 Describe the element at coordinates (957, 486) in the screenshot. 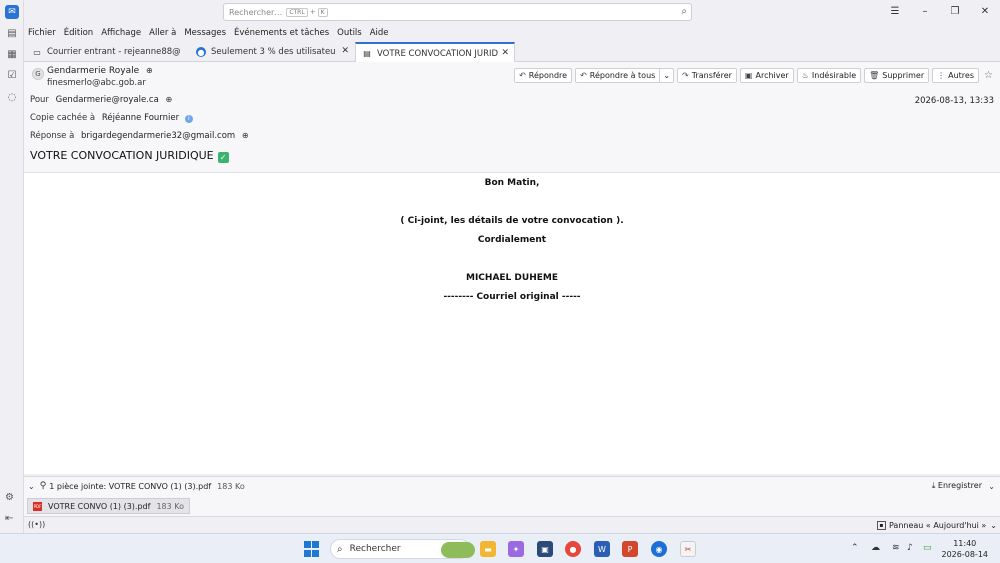

I see `save-button: ⤓ Enregistrer` at that location.